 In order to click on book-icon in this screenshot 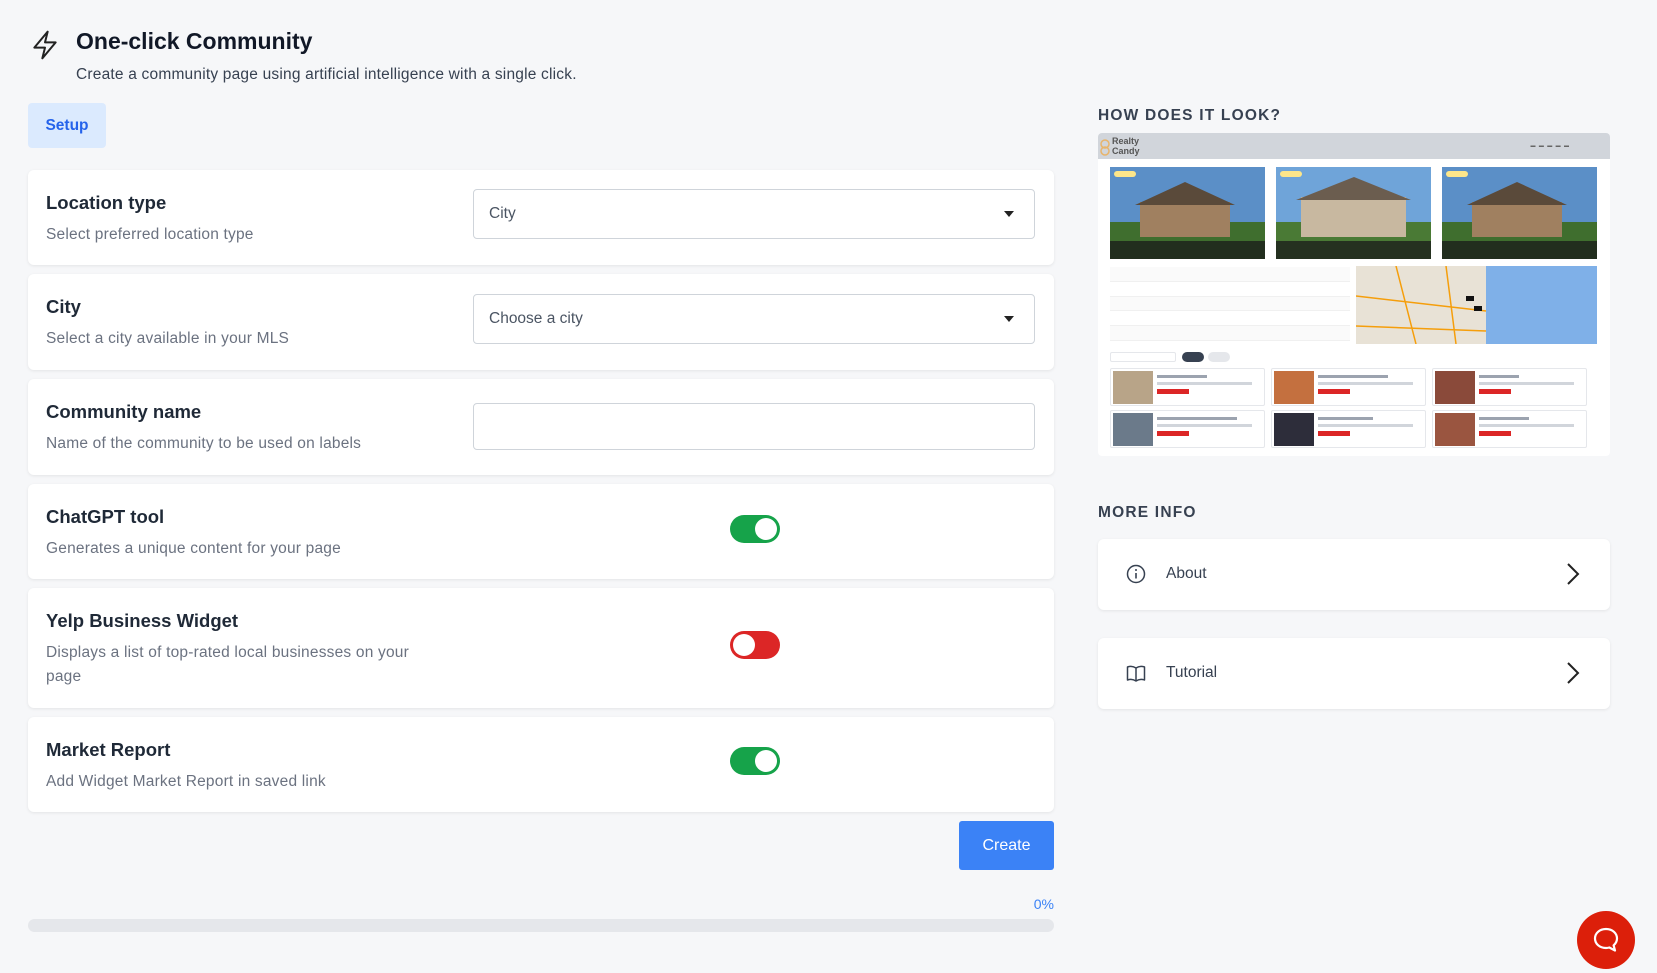, I will do `click(1136, 673)`.